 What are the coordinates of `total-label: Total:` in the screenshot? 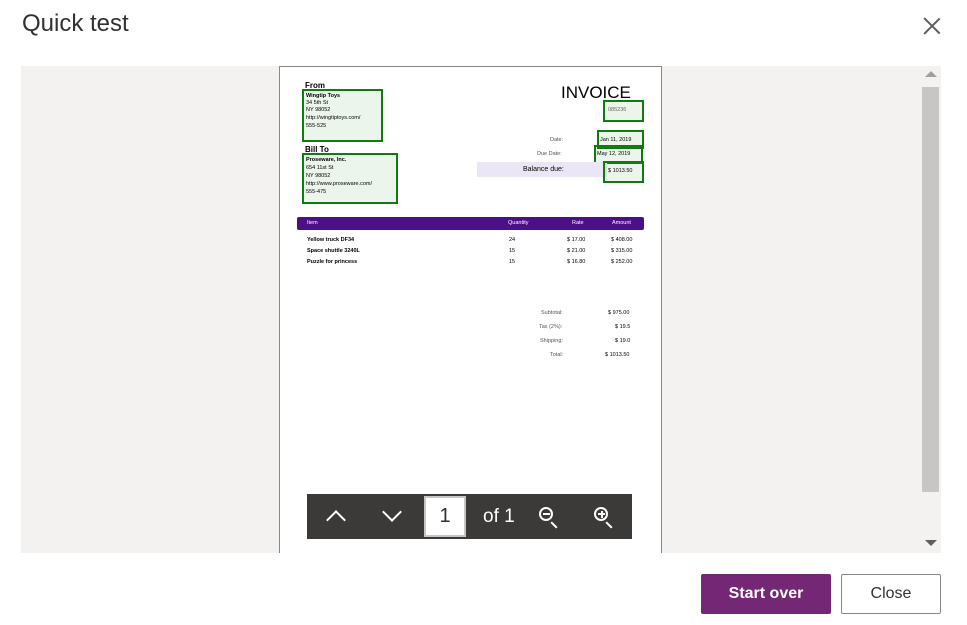 It's located at (557, 355).